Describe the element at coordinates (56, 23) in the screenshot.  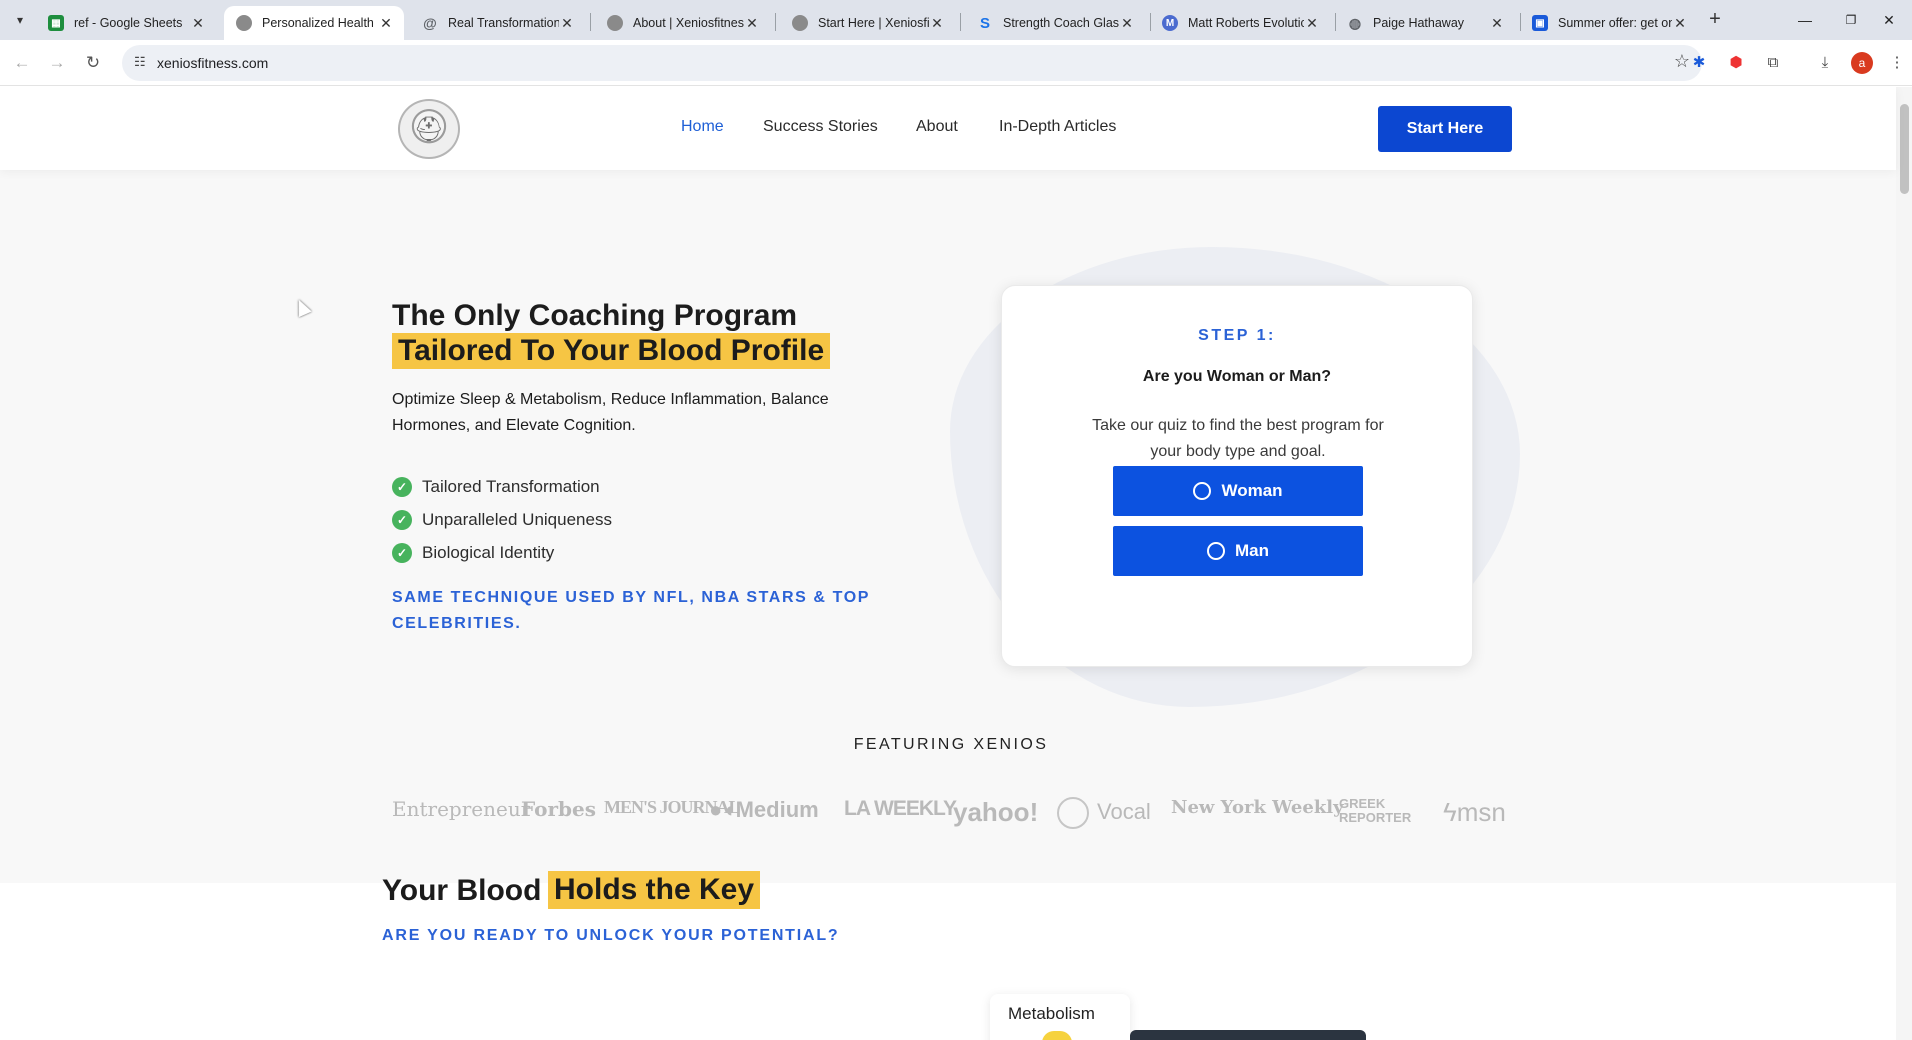
I see `google-sheets-icon: ▦` at that location.